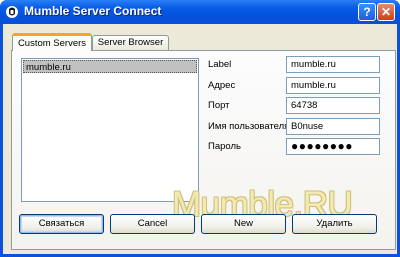 Image resolution: width=400 pixels, height=257 pixels. What do you see at coordinates (93, 11) in the screenshot?
I see `window-title: Mumble Server Connect` at bounding box center [93, 11].